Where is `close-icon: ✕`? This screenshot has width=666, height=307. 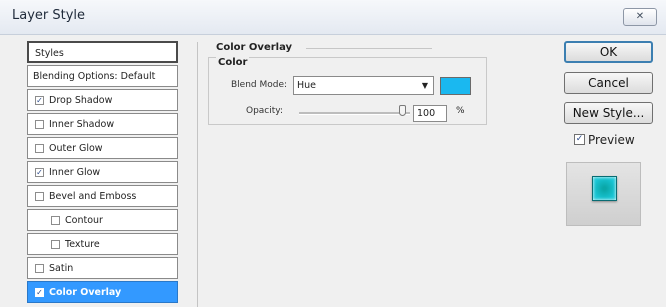 close-icon: ✕ is located at coordinates (640, 16).